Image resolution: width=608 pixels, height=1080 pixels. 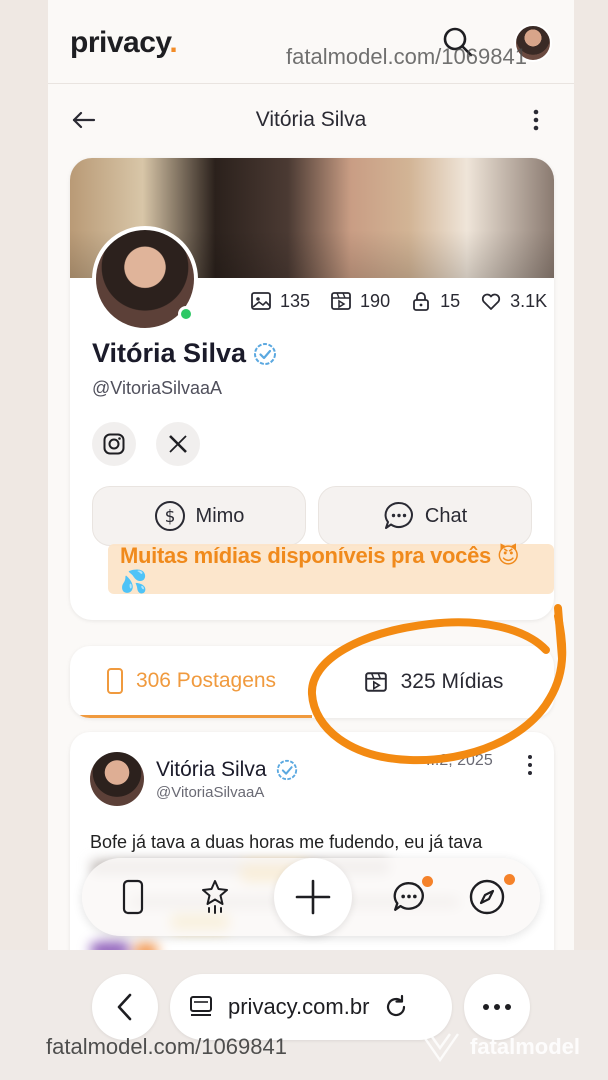 I want to click on nav-featured, so click(x=215, y=897).